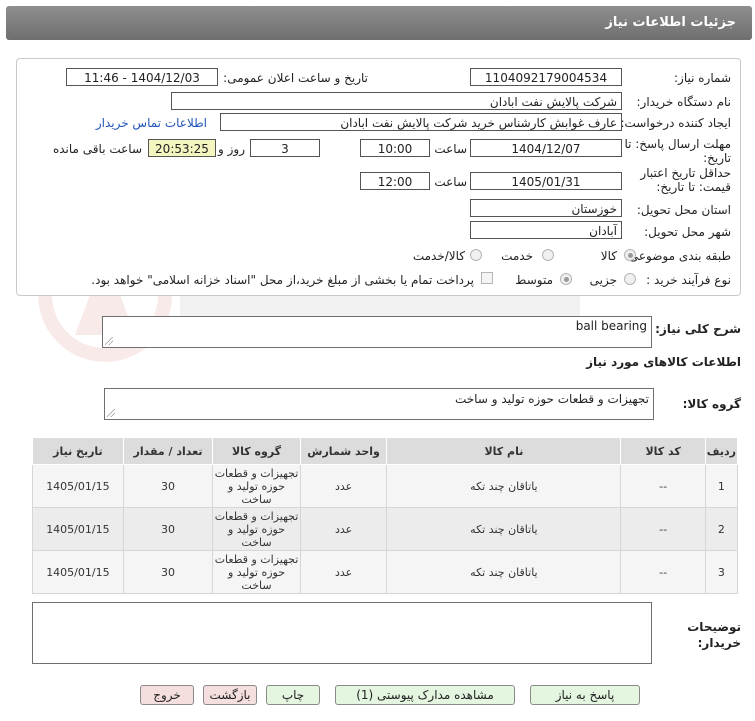 The height and width of the screenshot is (721, 755). Describe the element at coordinates (663, 451) in the screenshot. I see `col-header-item-code: کد کالا` at that location.